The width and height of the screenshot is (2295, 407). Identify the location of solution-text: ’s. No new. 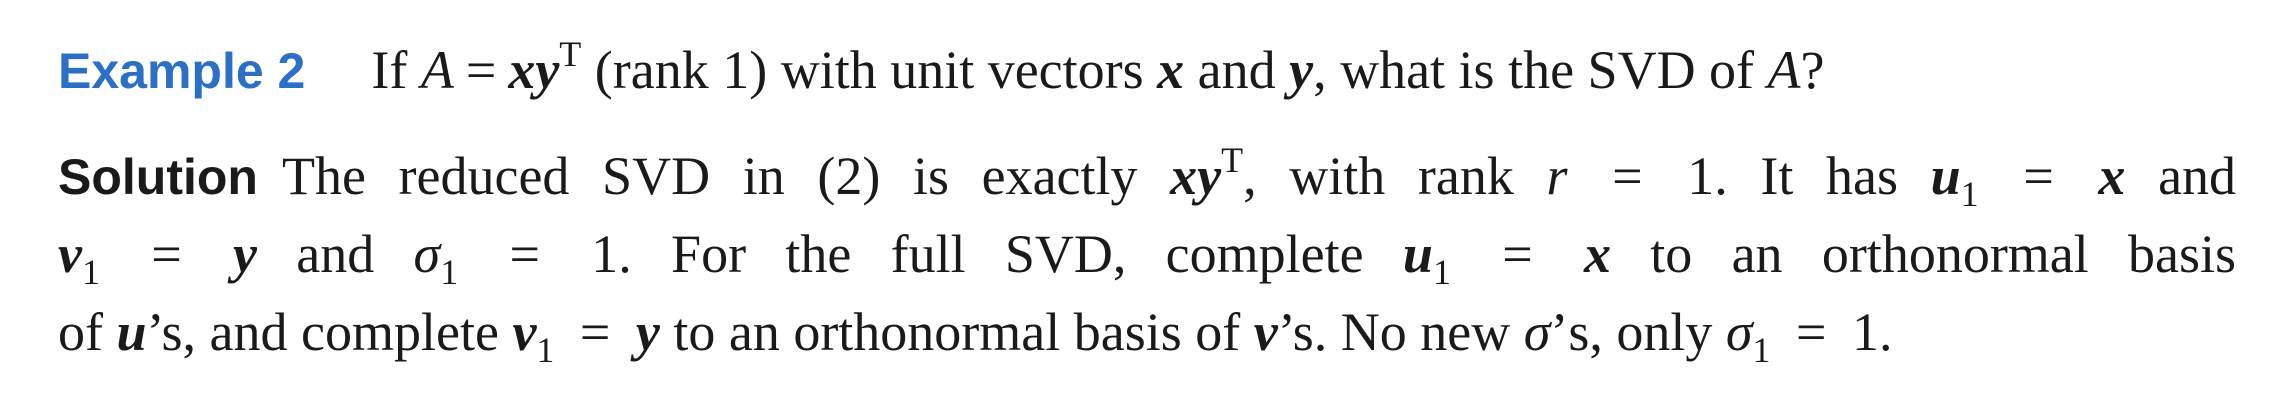
(1400, 332).